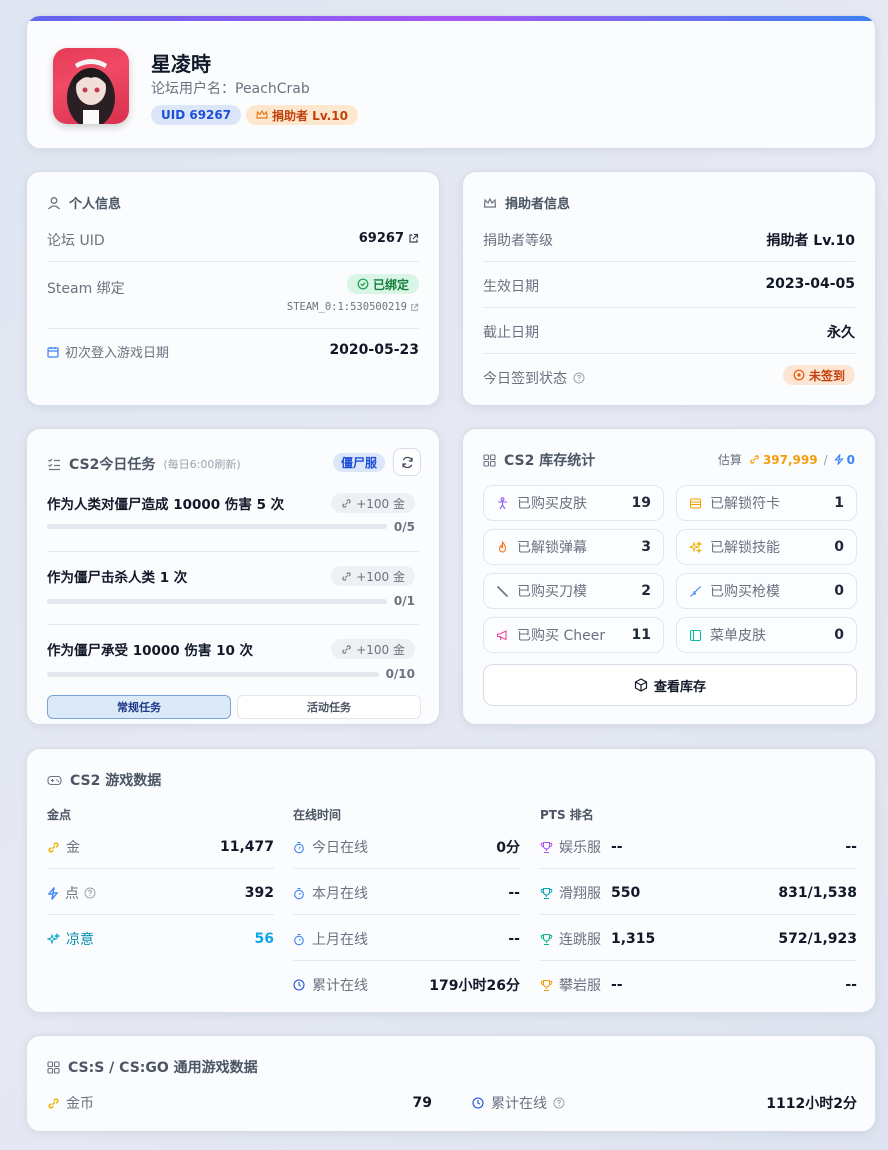 The image size is (888, 1150). What do you see at coordinates (550, 461) in the screenshot?
I see `inventory-title: CS2 库存统计` at bounding box center [550, 461].